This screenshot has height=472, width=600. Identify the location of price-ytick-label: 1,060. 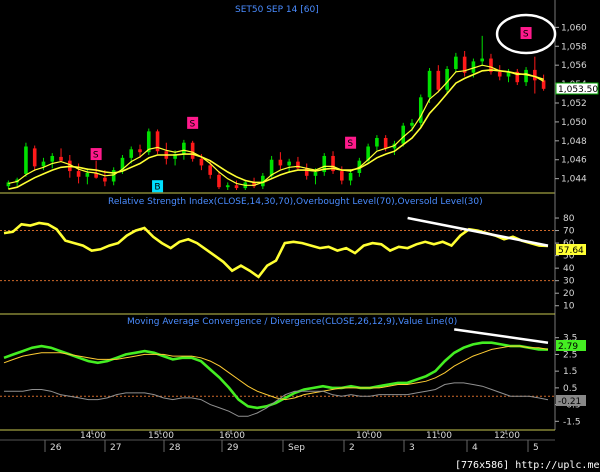
(574, 28).